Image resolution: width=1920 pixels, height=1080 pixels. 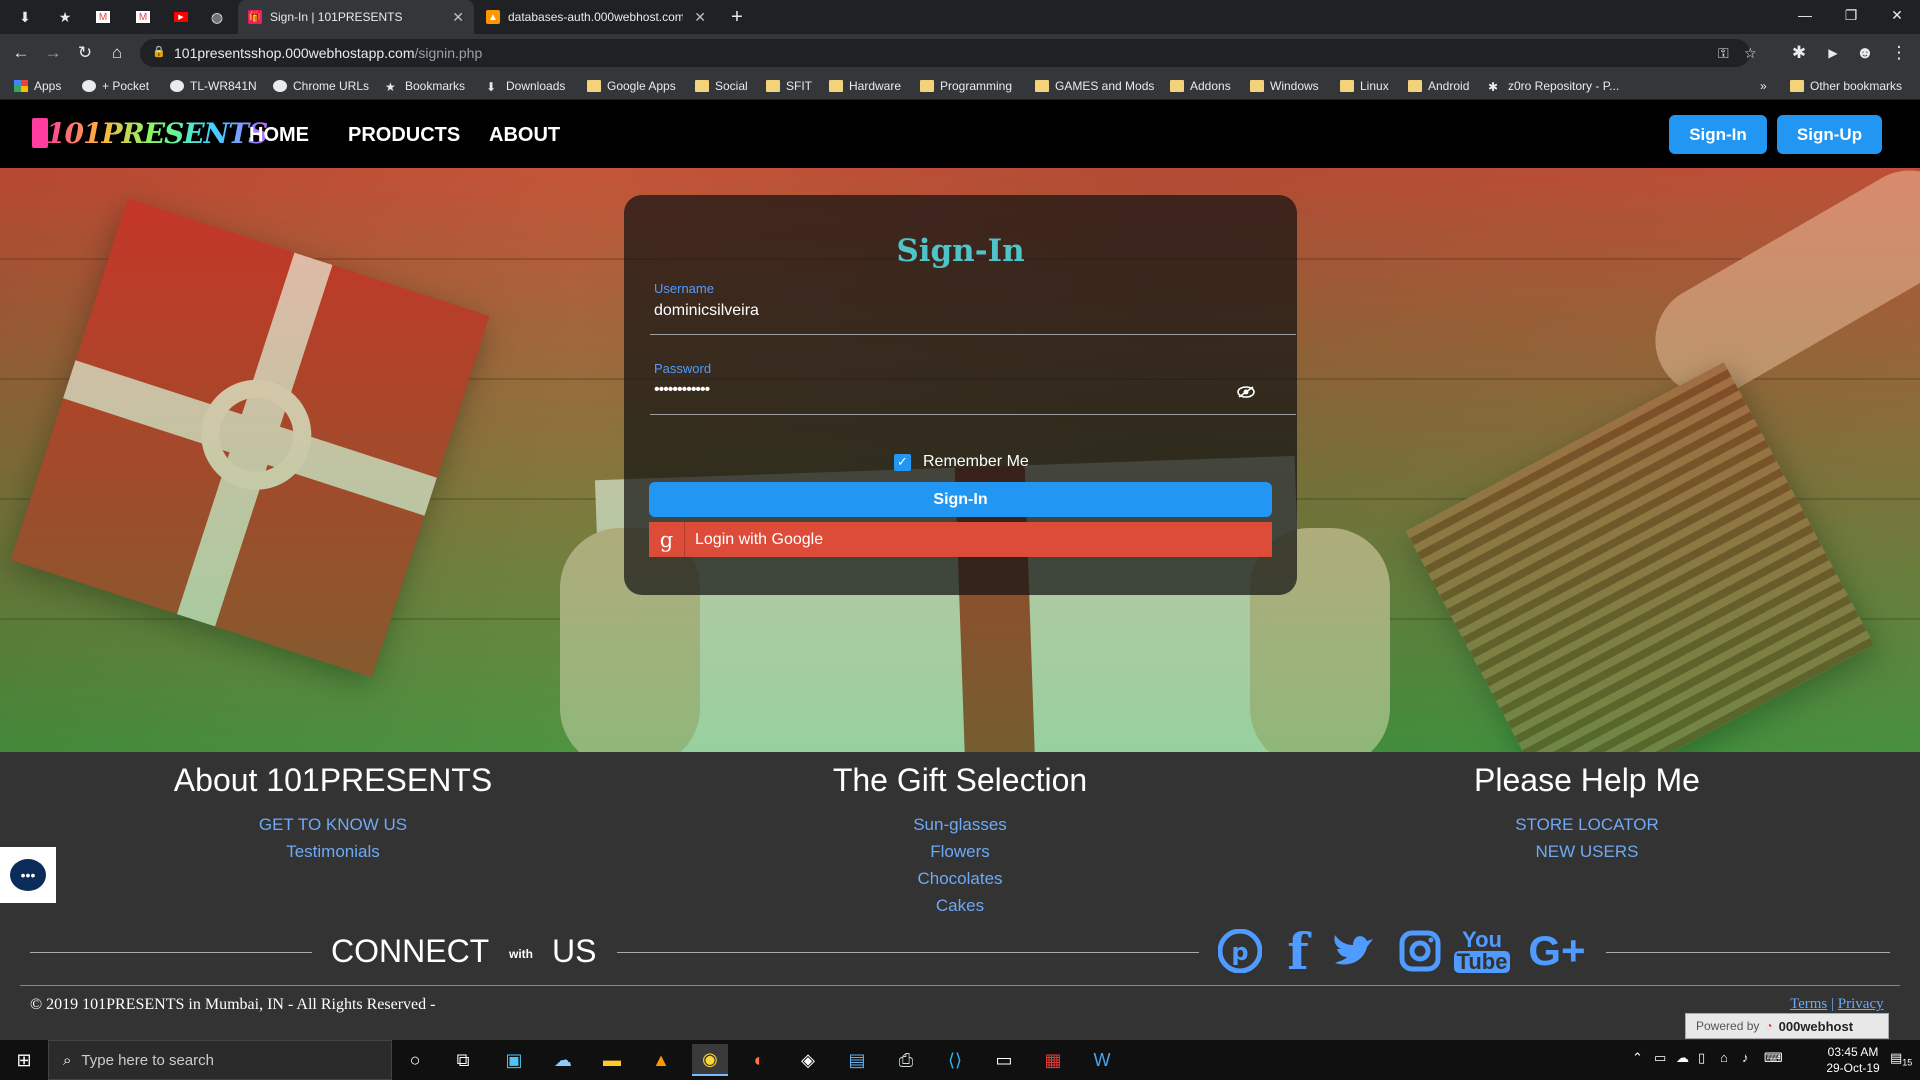 I want to click on key-icon: ⚿, so click(x=1723, y=53).